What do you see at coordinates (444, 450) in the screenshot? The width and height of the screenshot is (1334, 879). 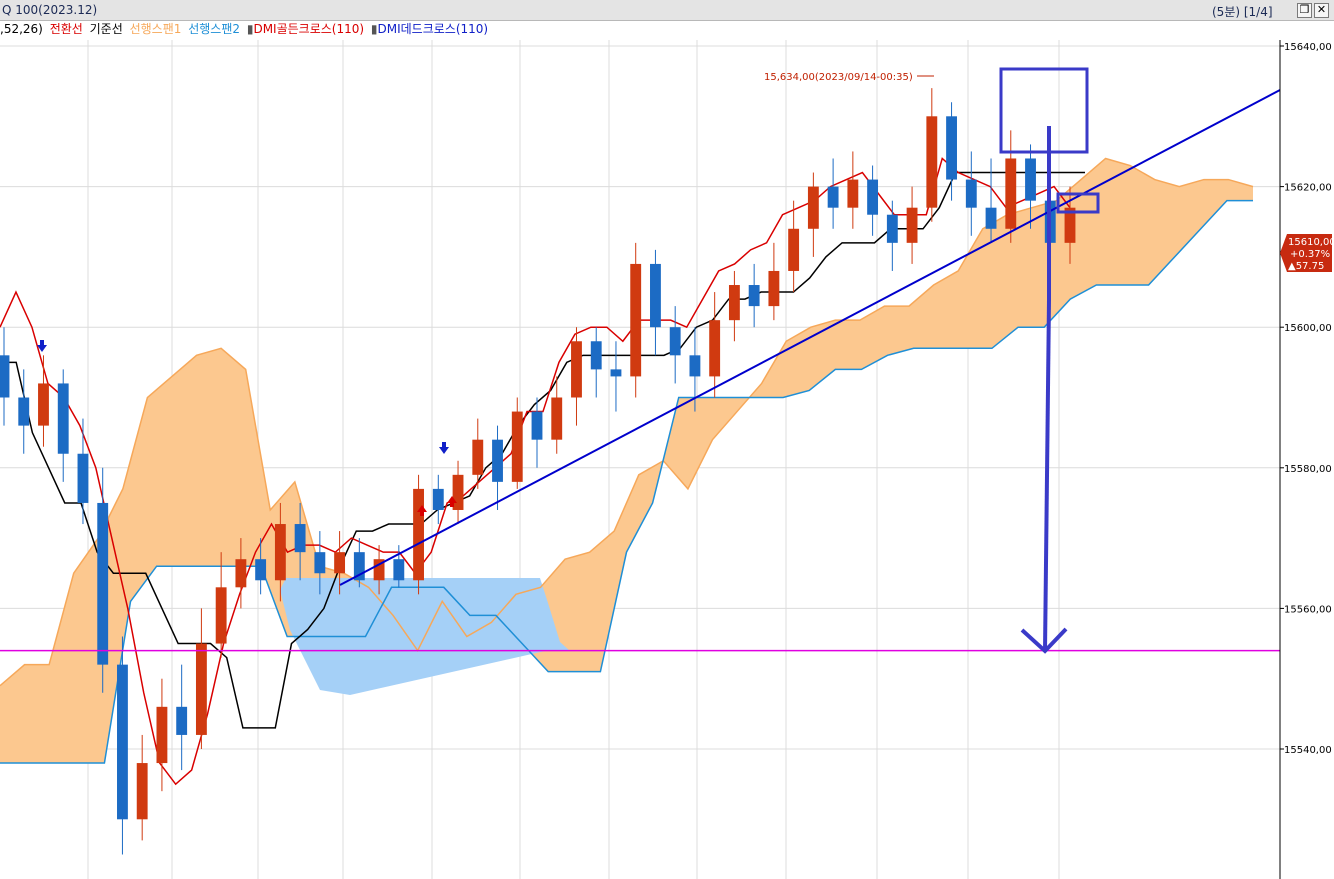 I see `dead-cross-arrow` at bounding box center [444, 450].